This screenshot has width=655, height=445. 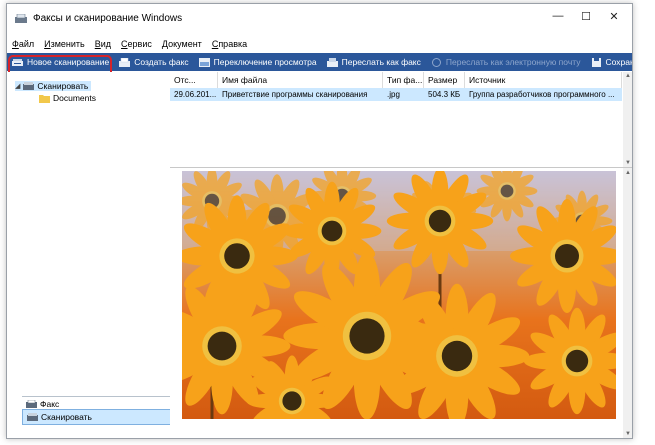 I want to click on menu-file: Файл, so click(x=23, y=44).